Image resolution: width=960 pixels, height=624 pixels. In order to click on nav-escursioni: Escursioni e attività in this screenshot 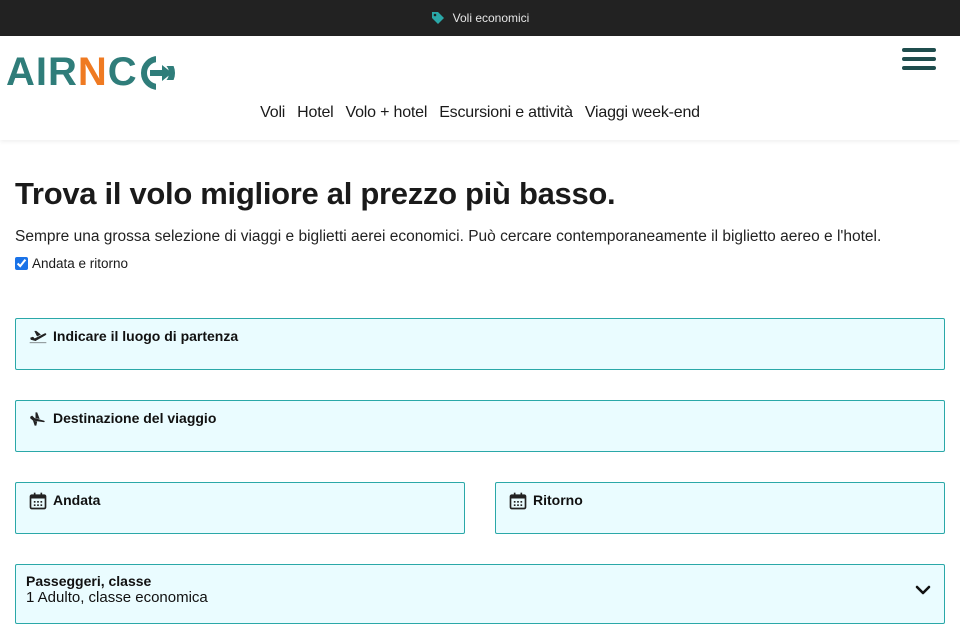, I will do `click(506, 113)`.